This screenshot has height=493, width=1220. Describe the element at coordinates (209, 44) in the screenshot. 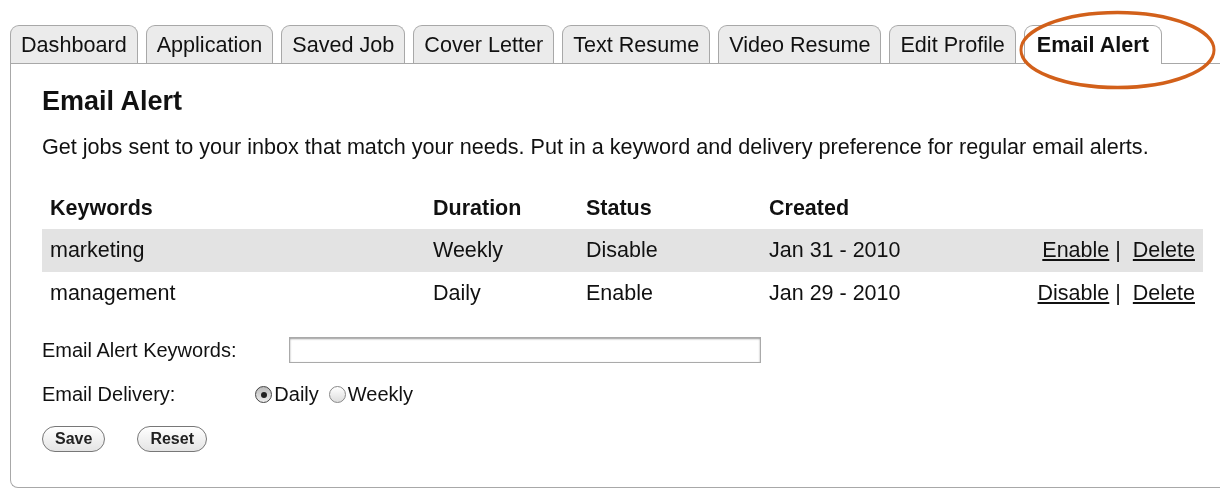

I see `tab: Application` at that location.